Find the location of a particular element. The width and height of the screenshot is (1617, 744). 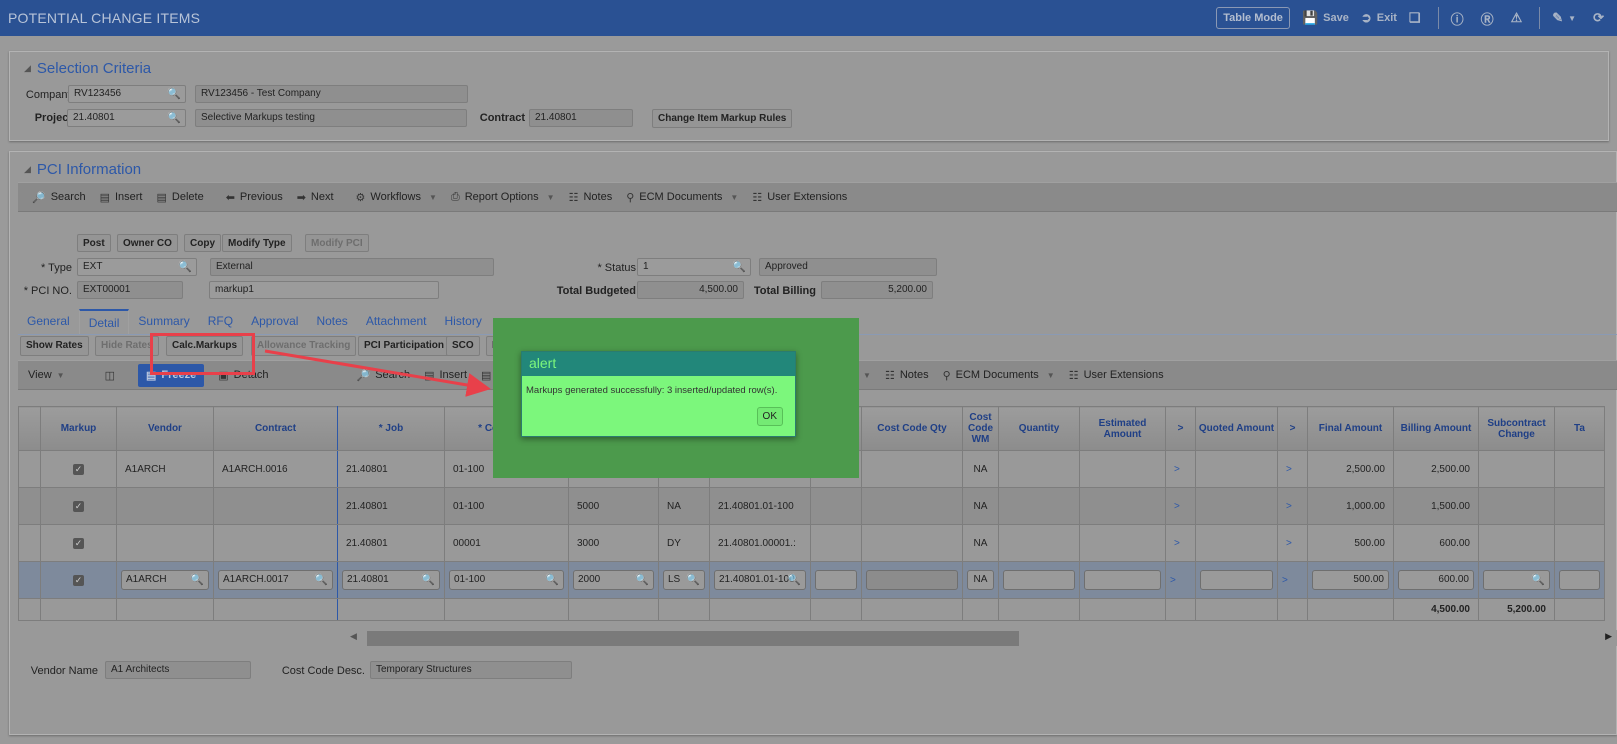

edit-account-input: 21.40801.01-100 🔍 is located at coordinates (760, 580).